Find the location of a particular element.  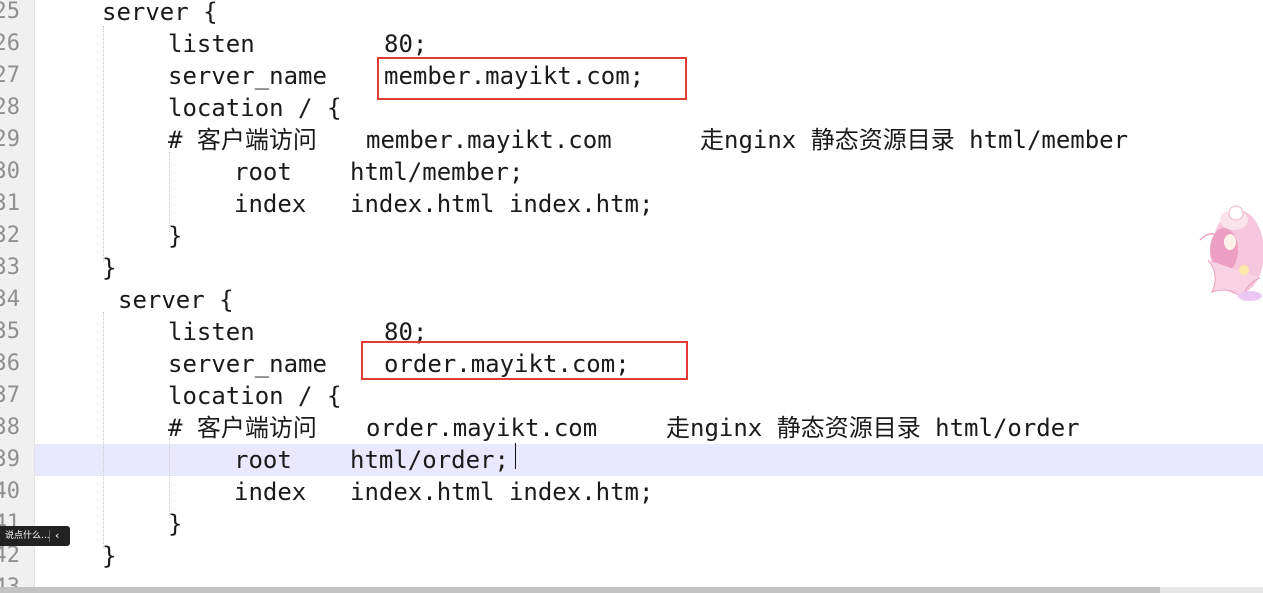

line-number: 28 is located at coordinates (10, 107).